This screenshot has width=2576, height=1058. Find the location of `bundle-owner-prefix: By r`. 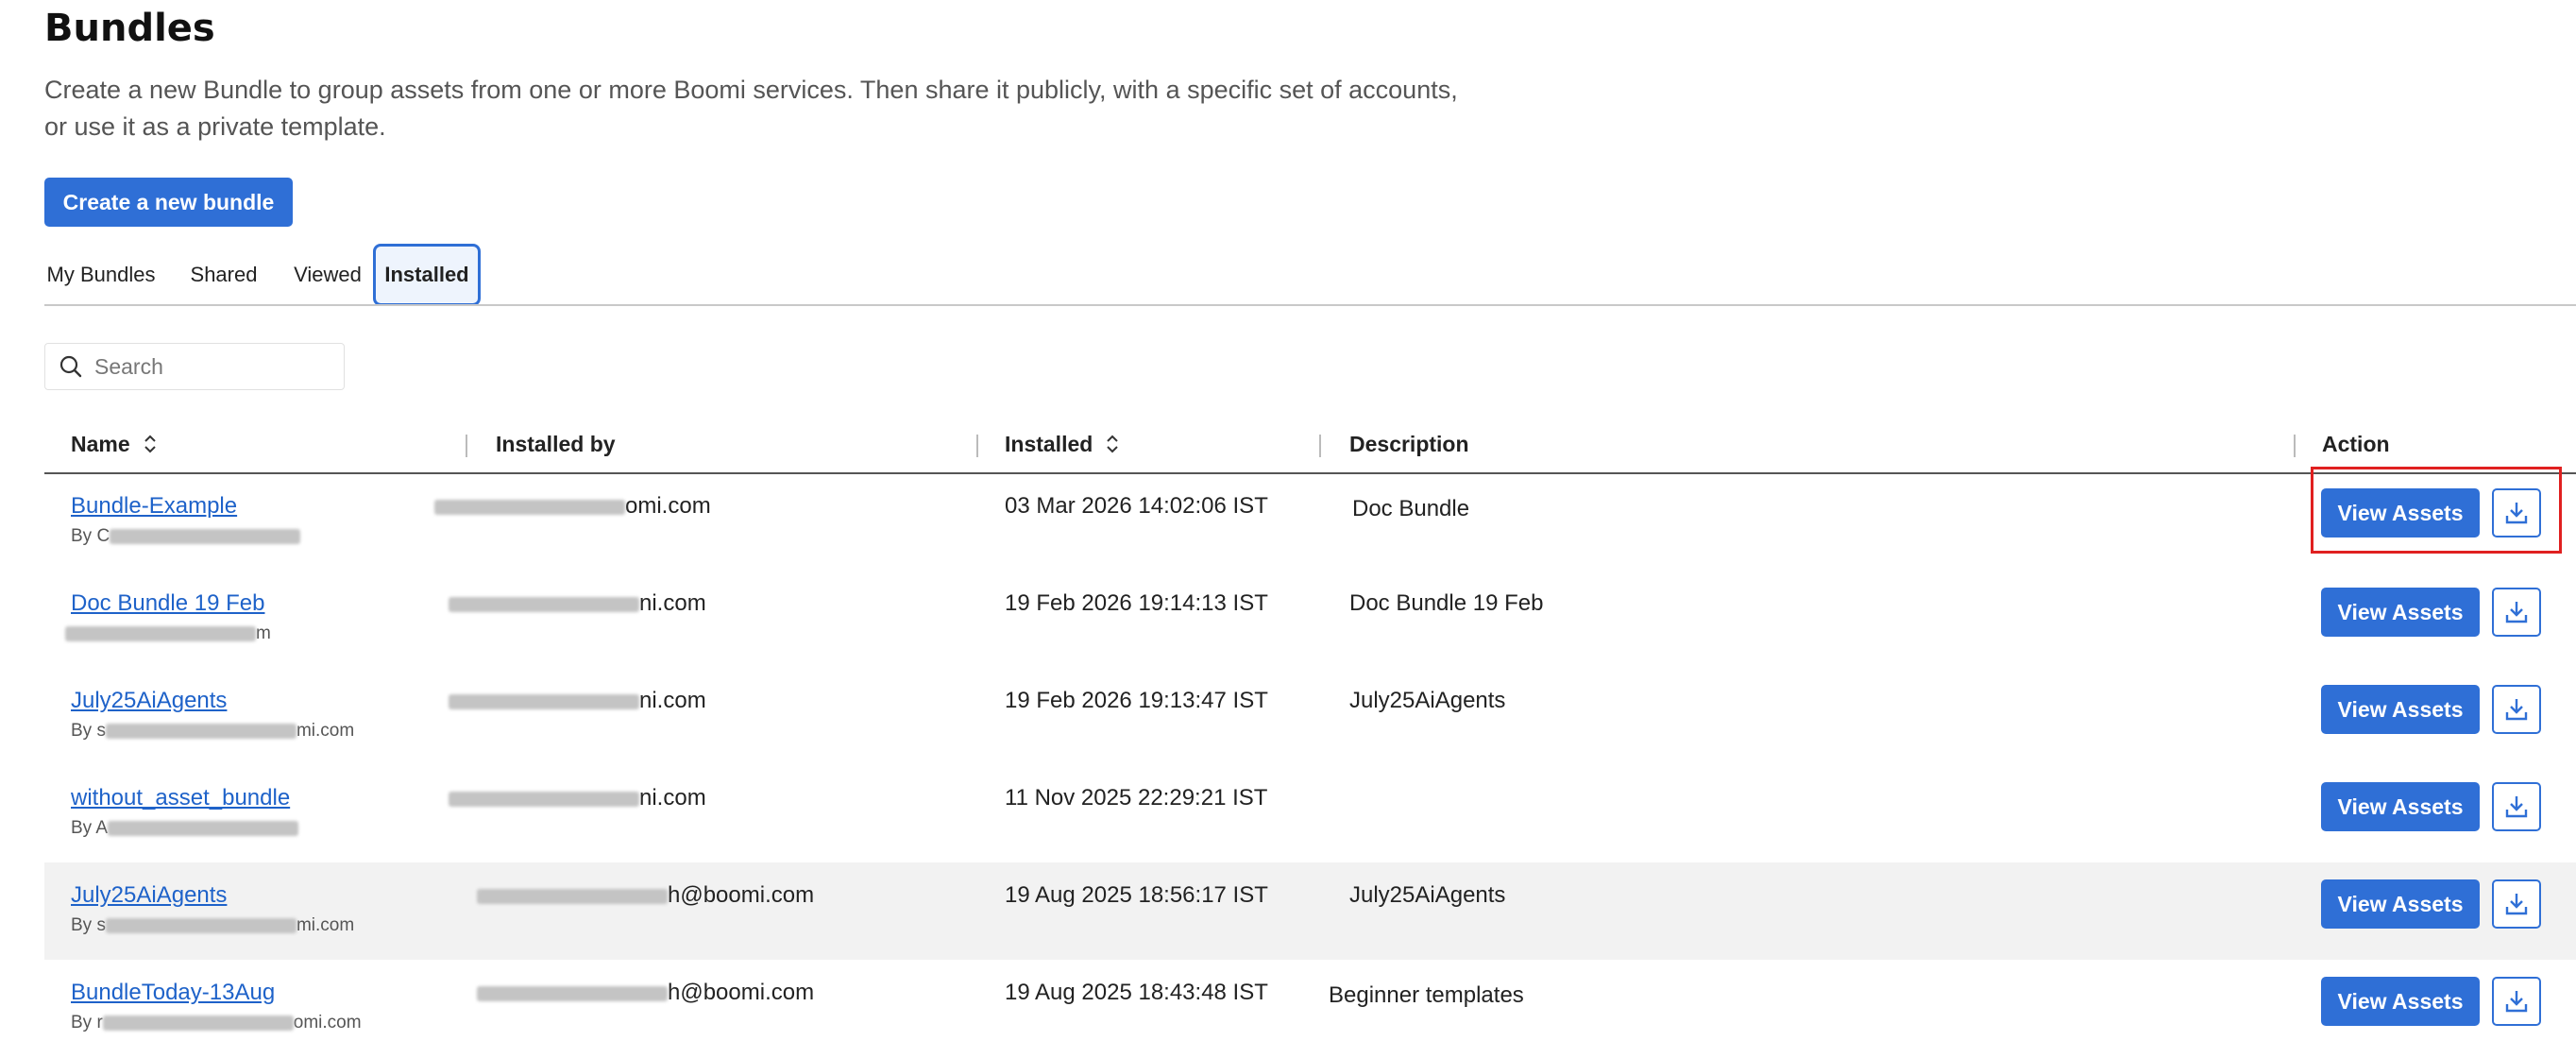

bundle-owner-prefix: By r is located at coordinates (87, 1022).